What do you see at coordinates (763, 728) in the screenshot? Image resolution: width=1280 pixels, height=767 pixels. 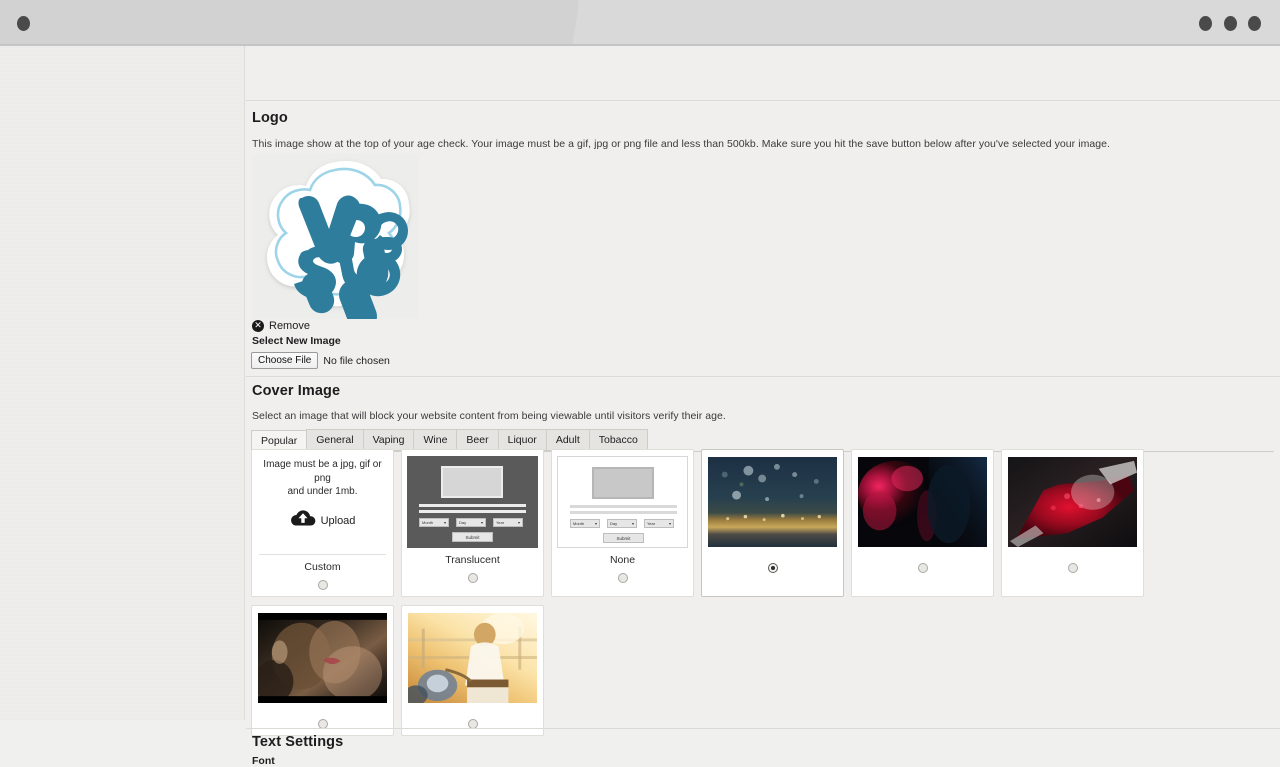 I see `text-section-rule` at bounding box center [763, 728].